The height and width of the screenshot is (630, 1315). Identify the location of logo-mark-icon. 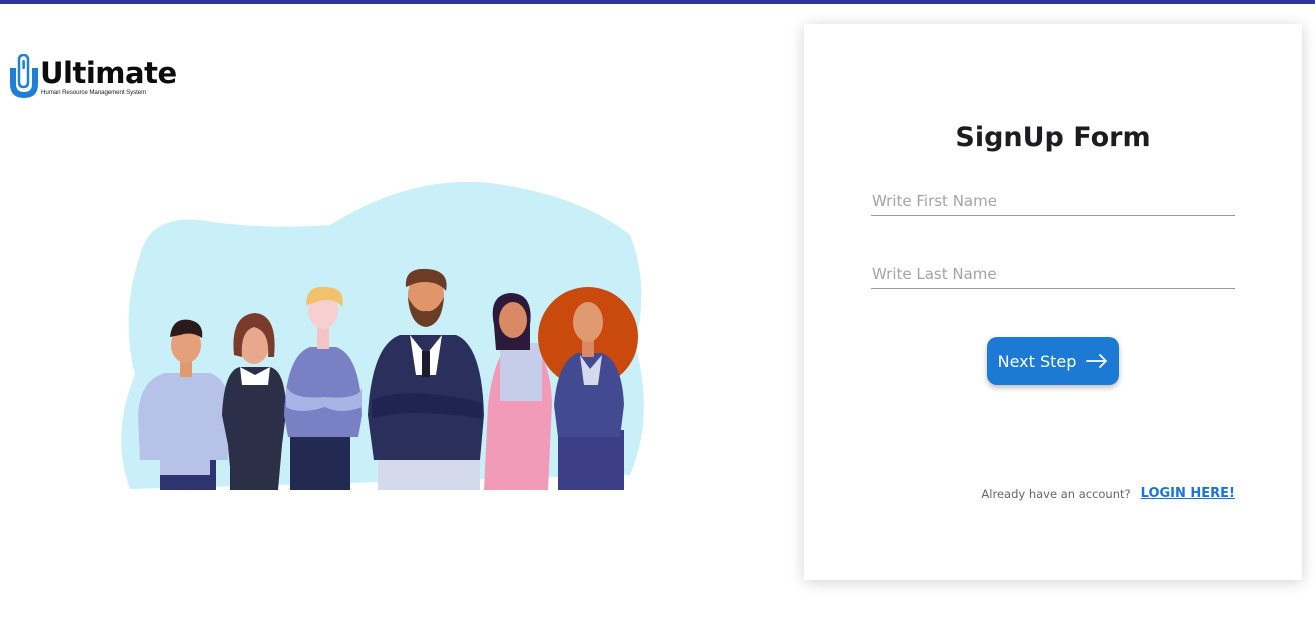
(24, 76).